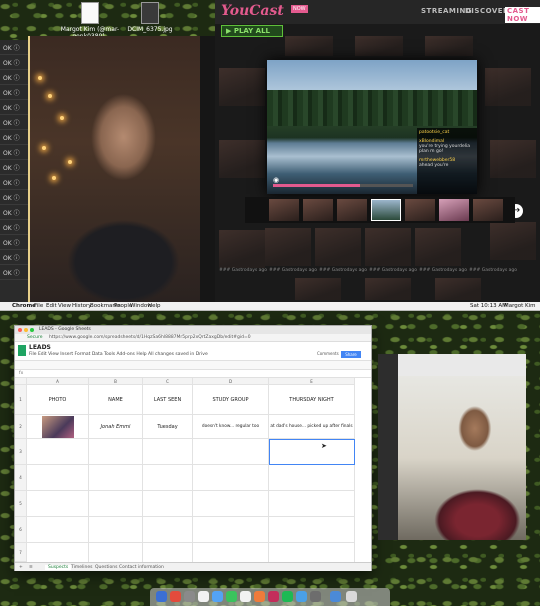 The height and width of the screenshot is (606, 540). I want to click on corner-cell, so click(21, 381).